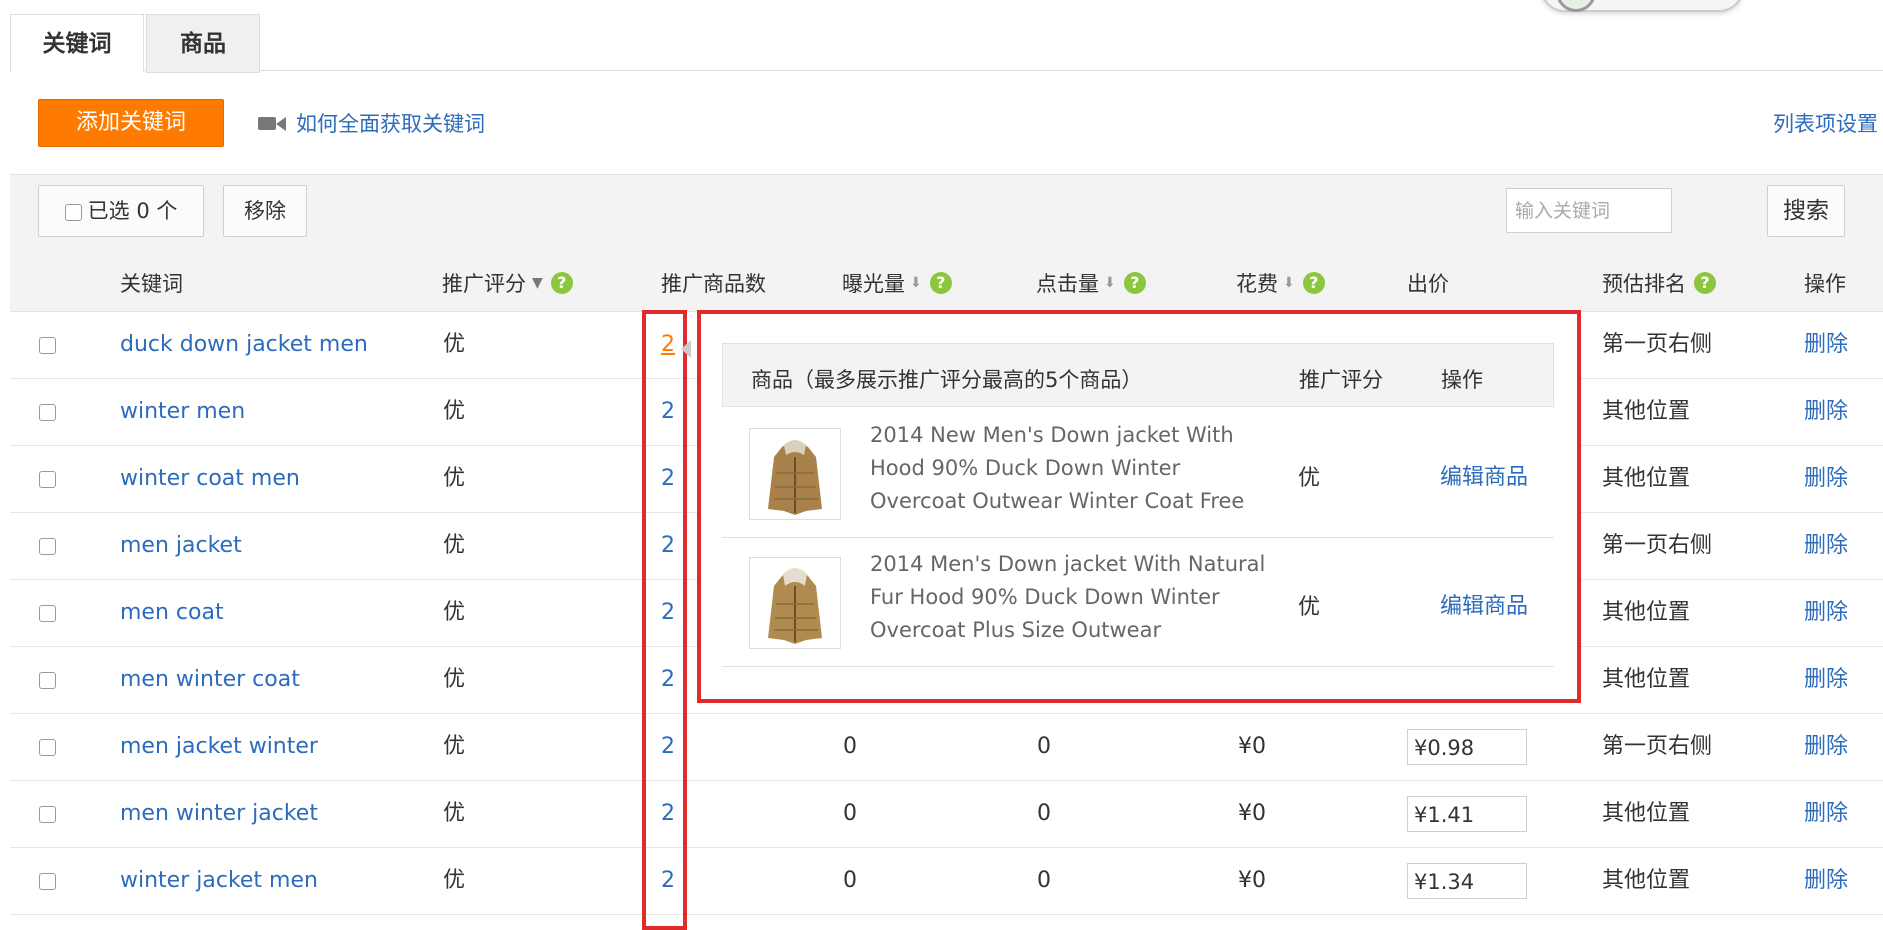 This screenshot has height=930, width=1883. Describe the element at coordinates (1467, 747) in the screenshot. I see `bid-input: ¥0.98` at that location.